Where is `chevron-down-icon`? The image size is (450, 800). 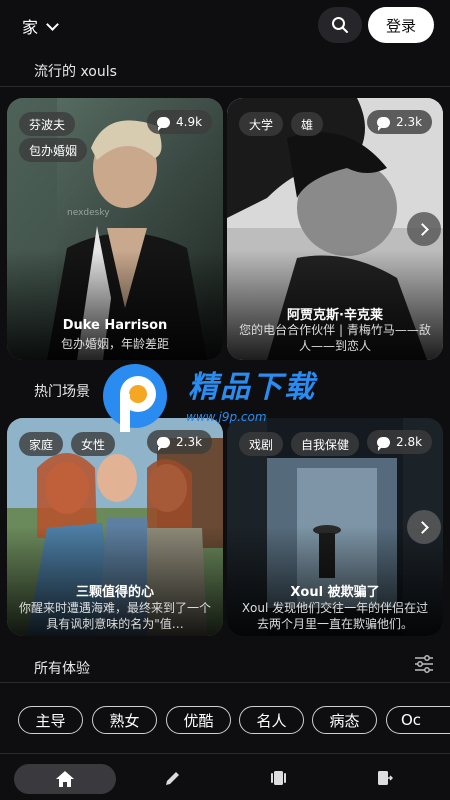 chevron-down-icon is located at coordinates (52, 24).